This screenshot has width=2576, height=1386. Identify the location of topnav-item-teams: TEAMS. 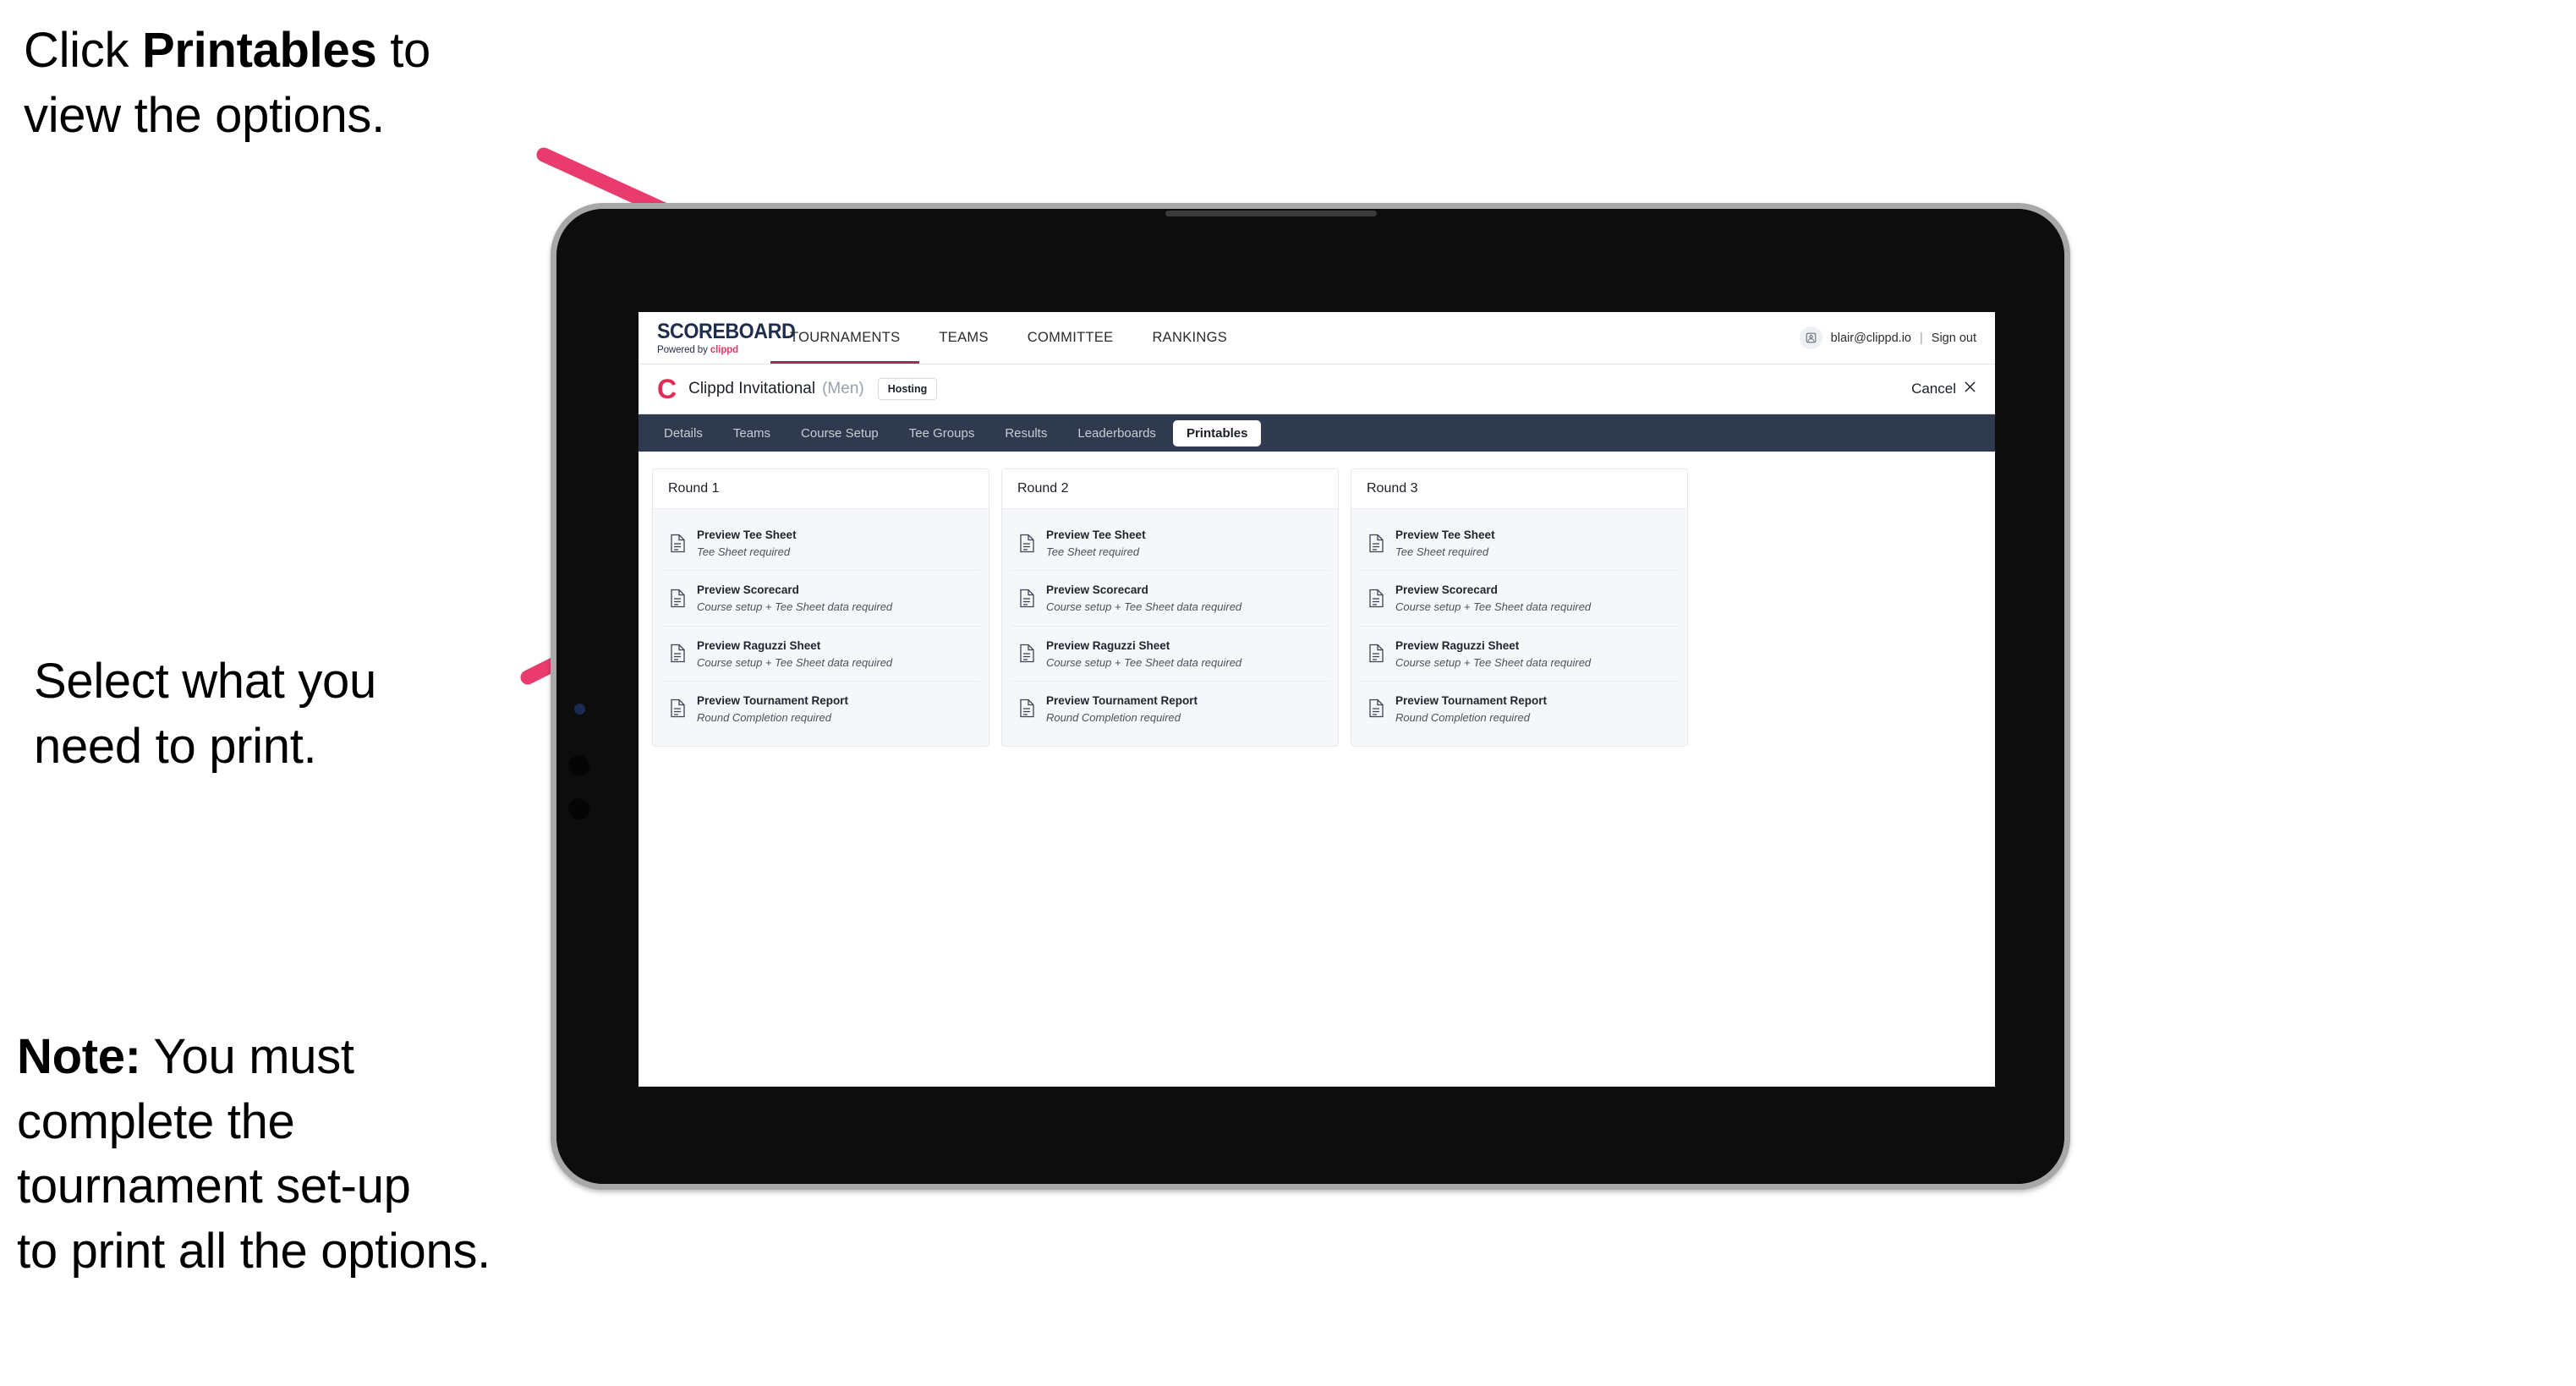
(963, 338).